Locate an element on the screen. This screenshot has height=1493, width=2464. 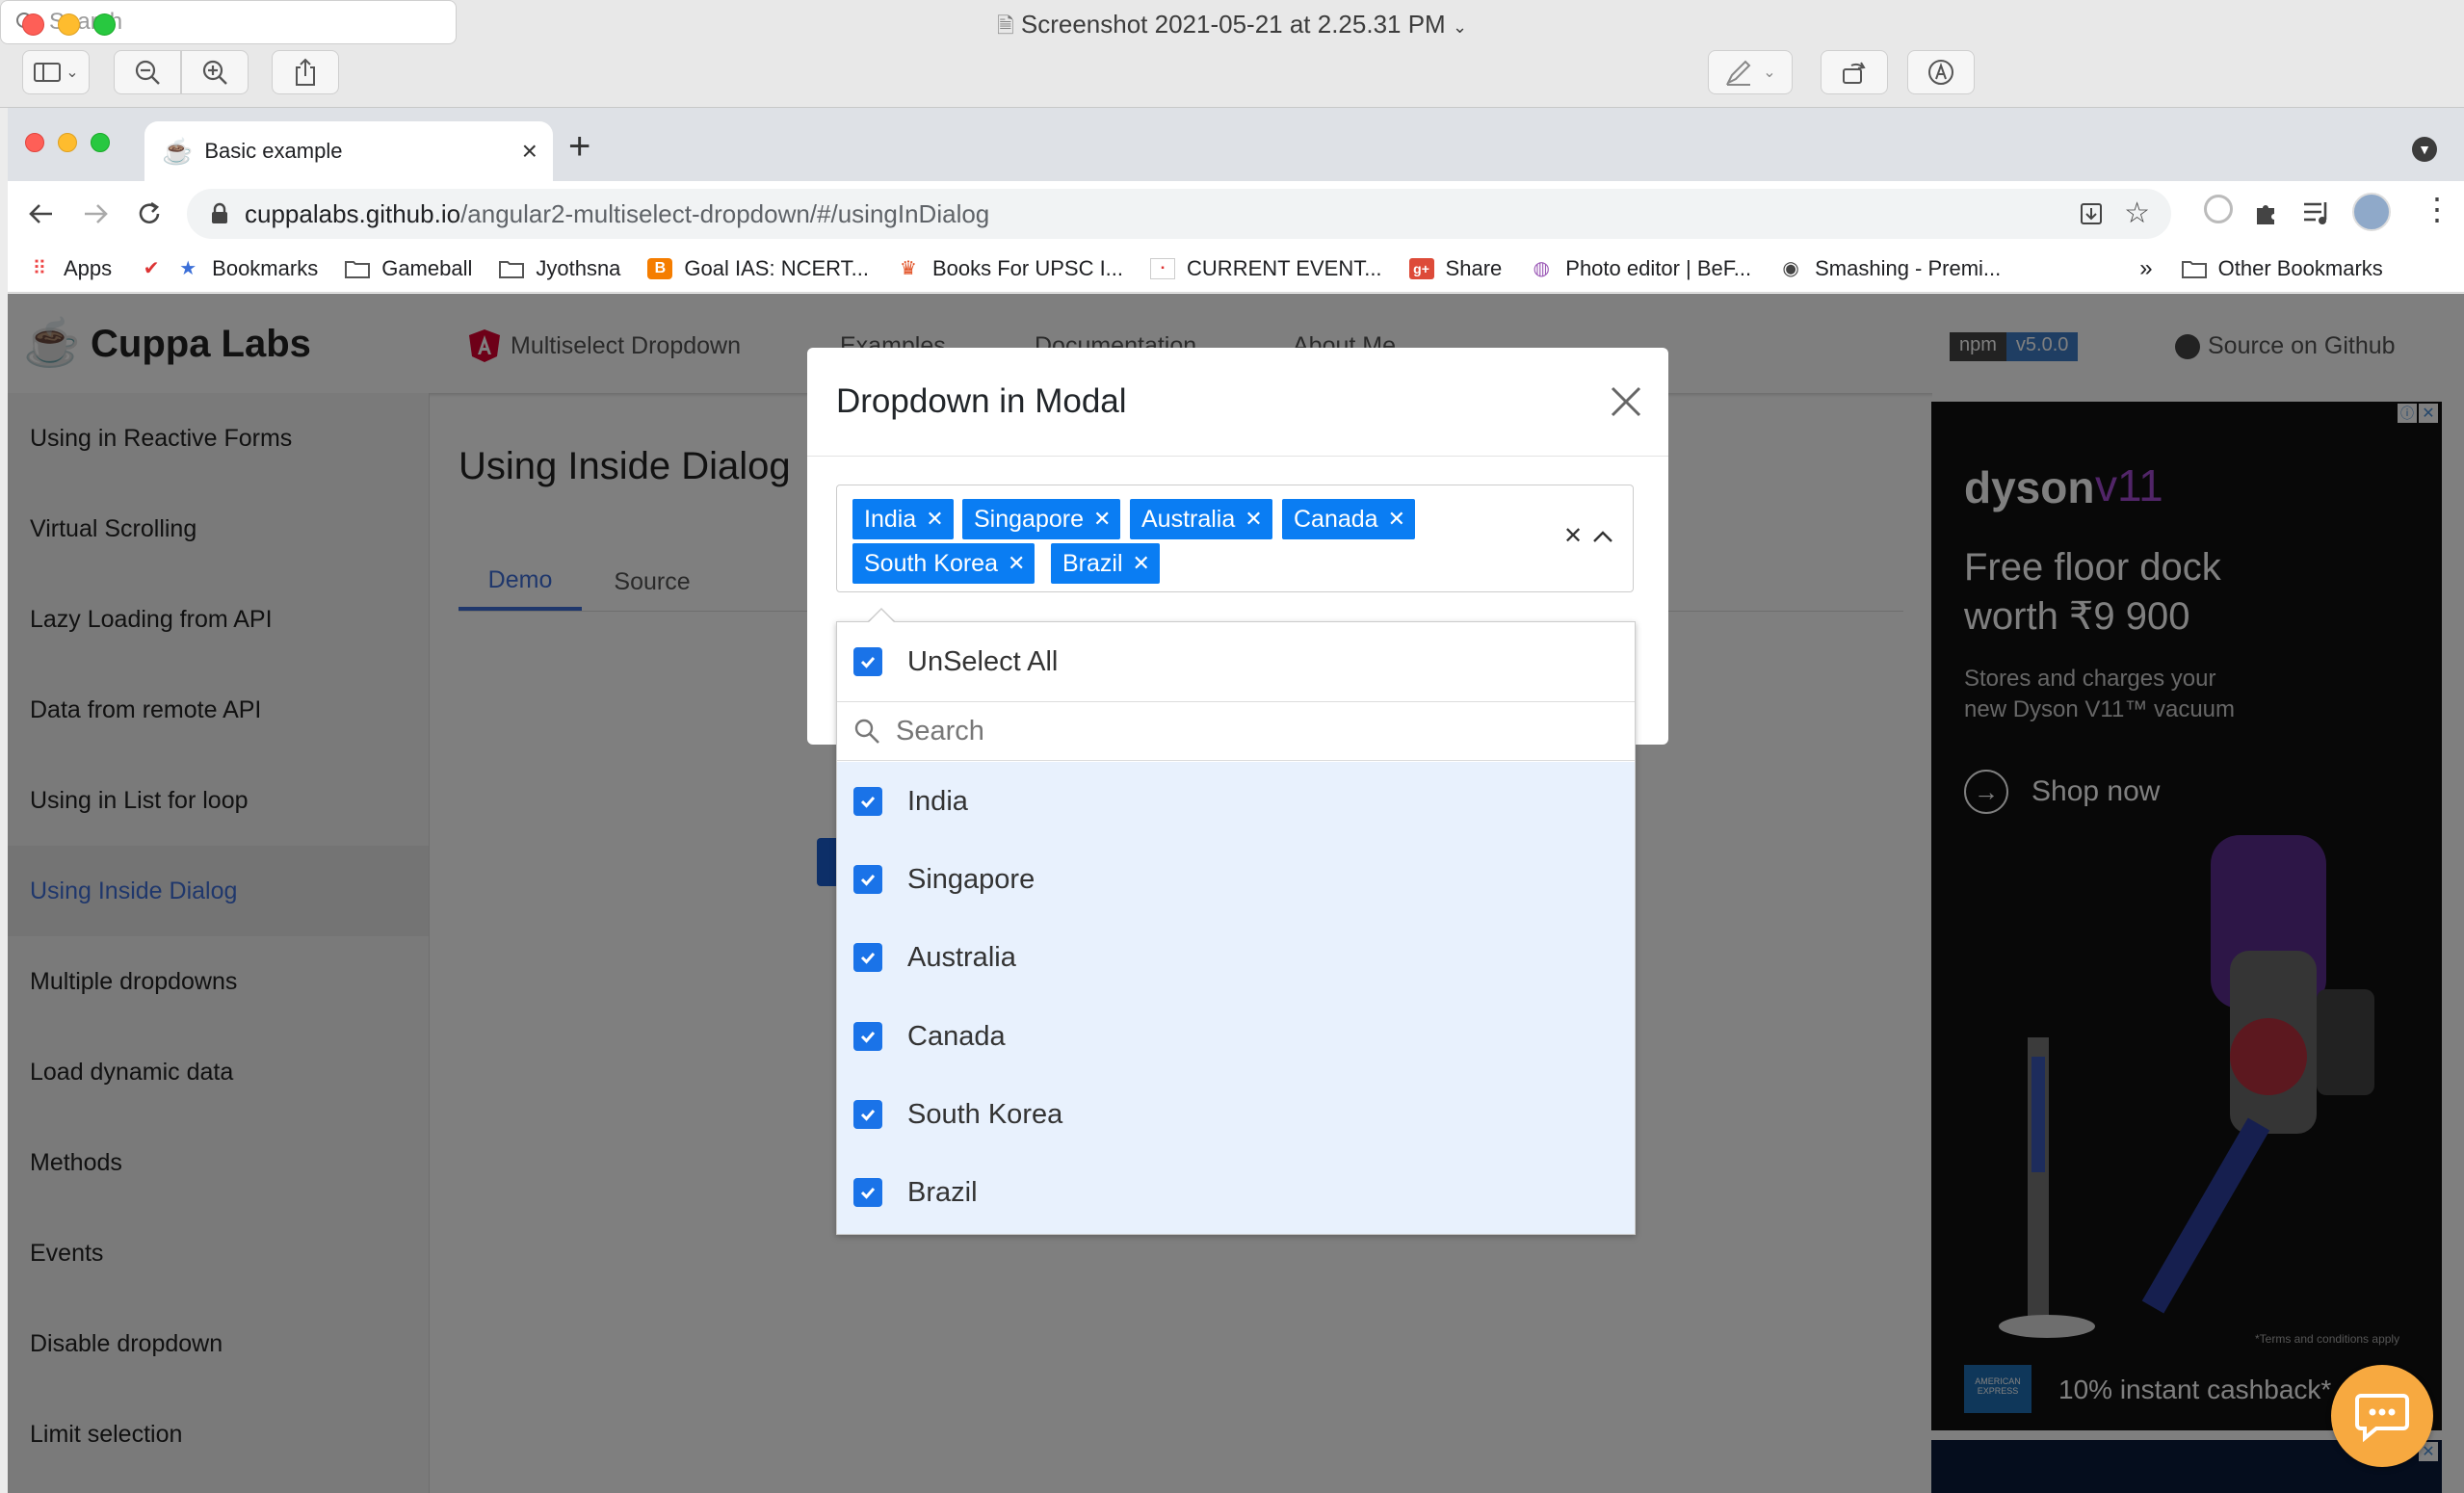
sidebar-icon is located at coordinates (48, 72).